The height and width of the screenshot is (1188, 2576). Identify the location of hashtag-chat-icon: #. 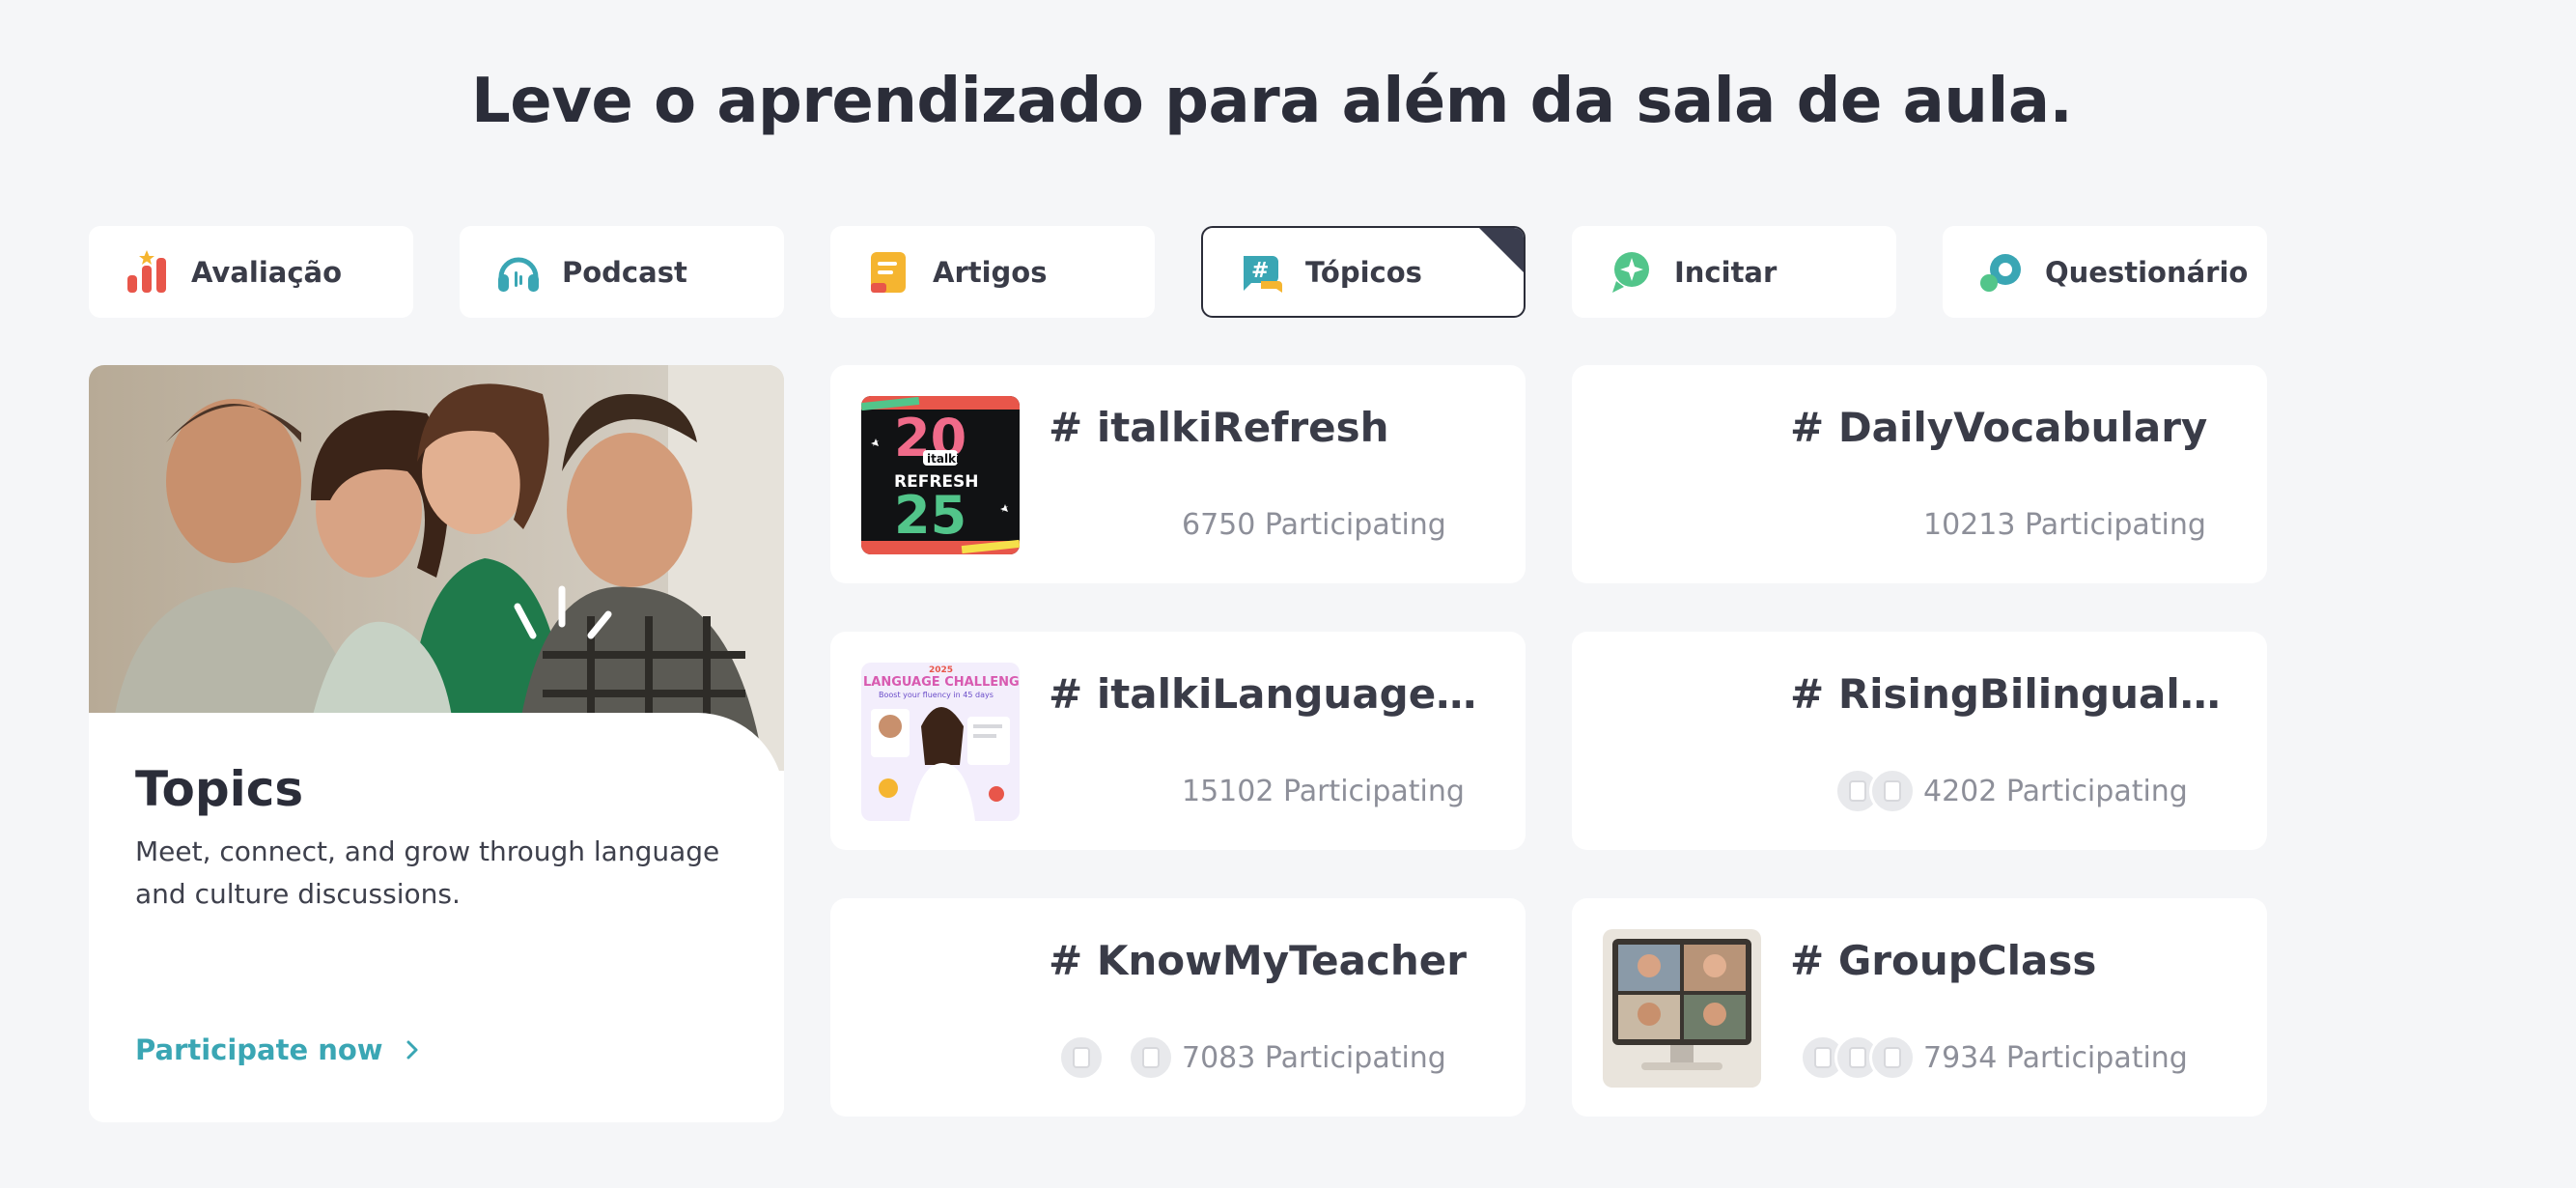
(1263, 274).